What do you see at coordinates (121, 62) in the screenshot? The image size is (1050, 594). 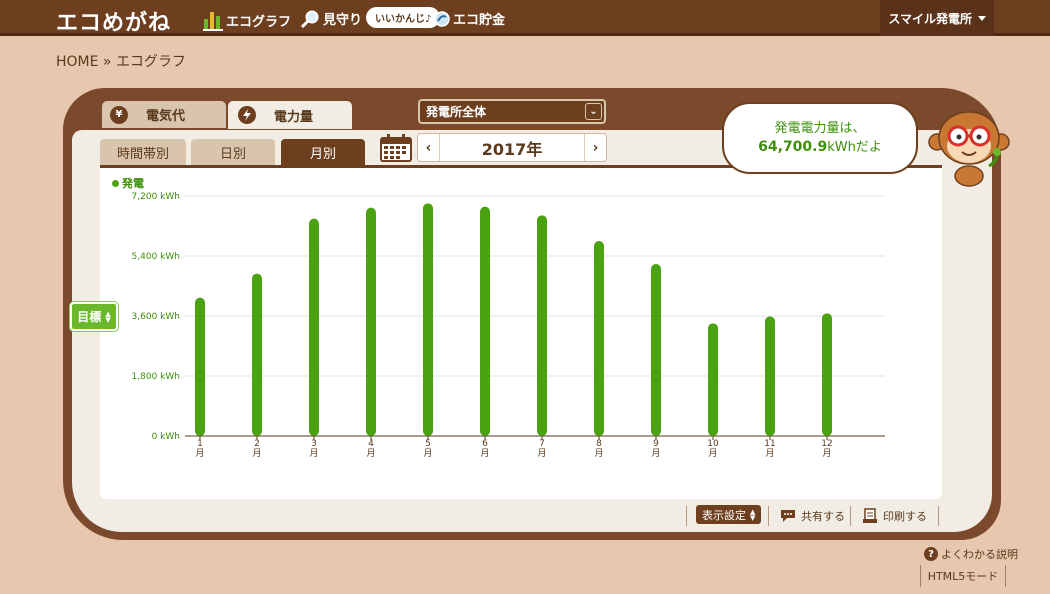 I see `breadcrumb: HOME » エコグラフ` at bounding box center [121, 62].